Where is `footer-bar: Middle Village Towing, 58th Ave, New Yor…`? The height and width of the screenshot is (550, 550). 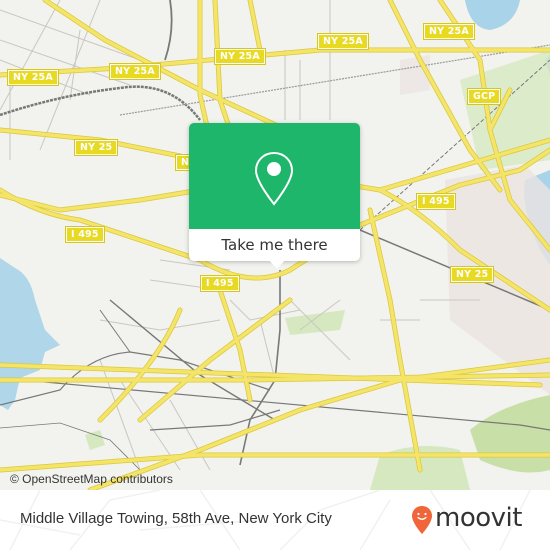 footer-bar: Middle Village Towing, 58th Ave, New Yor… is located at coordinates (275, 520).